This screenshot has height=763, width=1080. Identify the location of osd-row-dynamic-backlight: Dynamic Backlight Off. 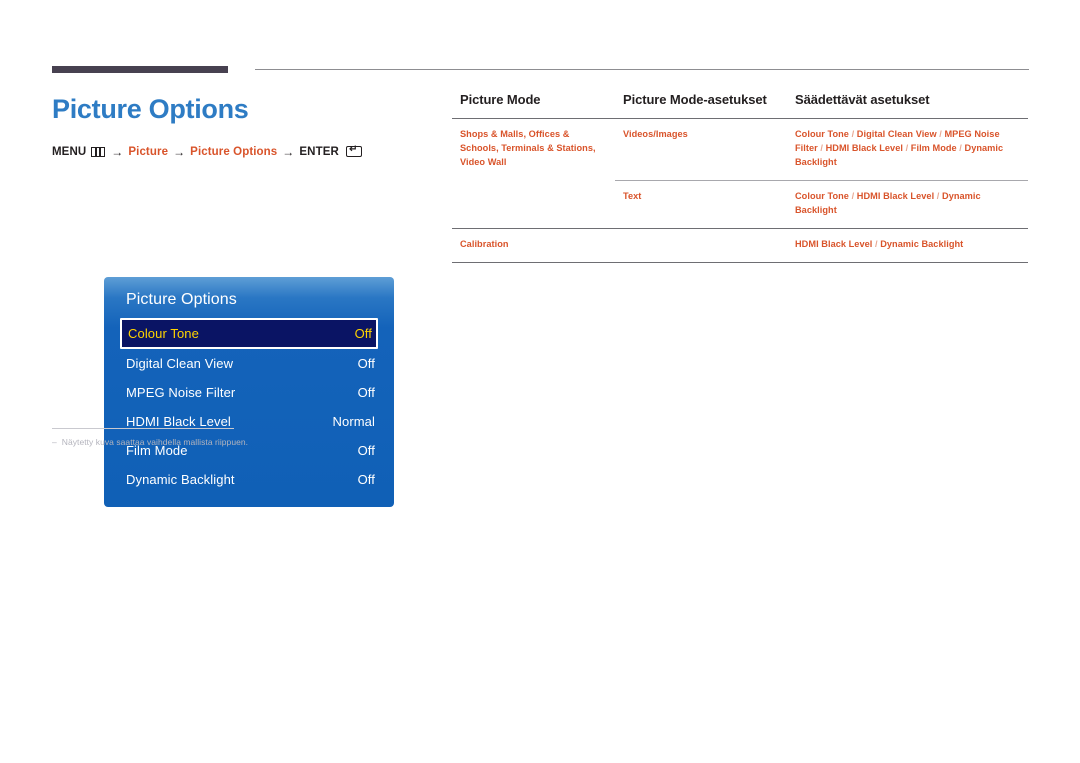
(249, 479).